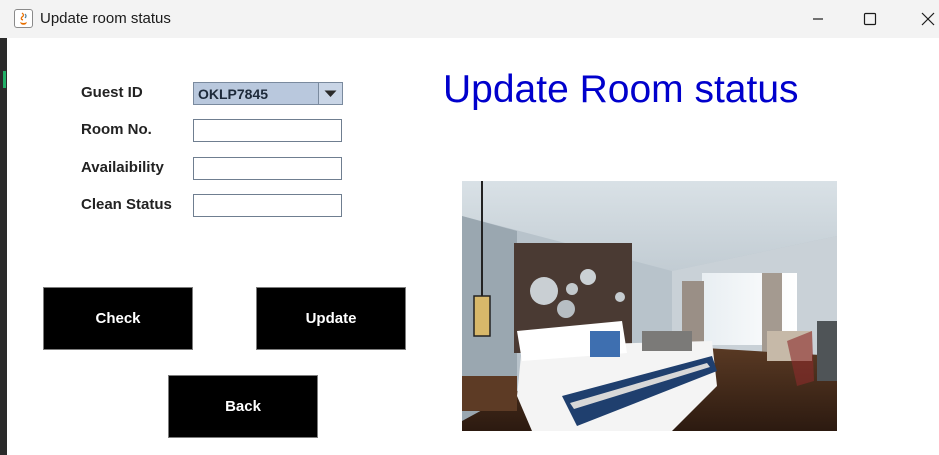 This screenshot has height=455, width=939. Describe the element at coordinates (23, 18) in the screenshot. I see `java-app-icon` at that location.